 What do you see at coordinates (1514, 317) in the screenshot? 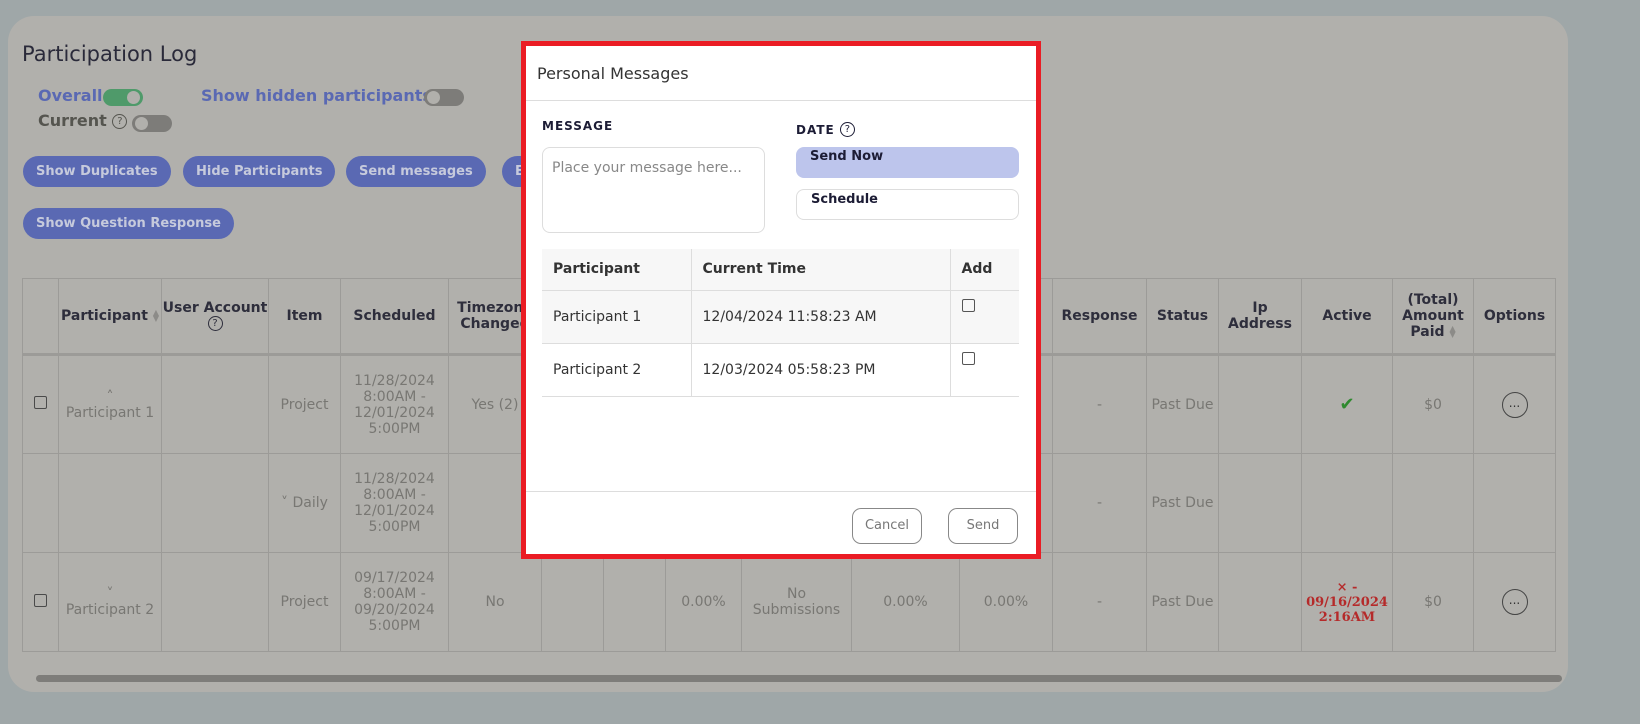
I see `header-options: Options` at bounding box center [1514, 317].